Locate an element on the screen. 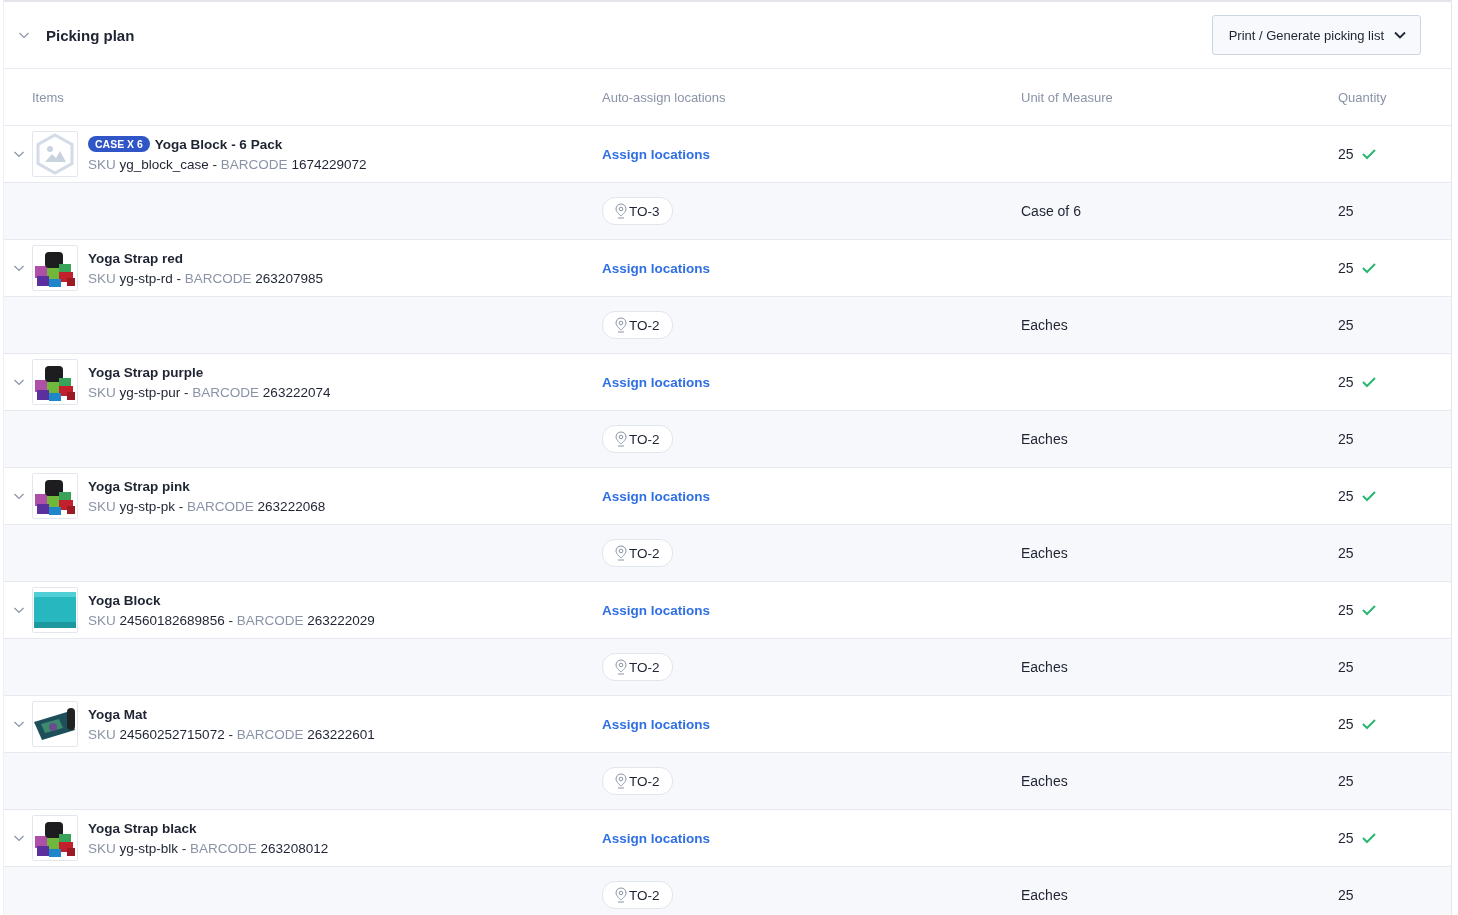  item-name: Yoga Strap black is located at coordinates (142, 828).